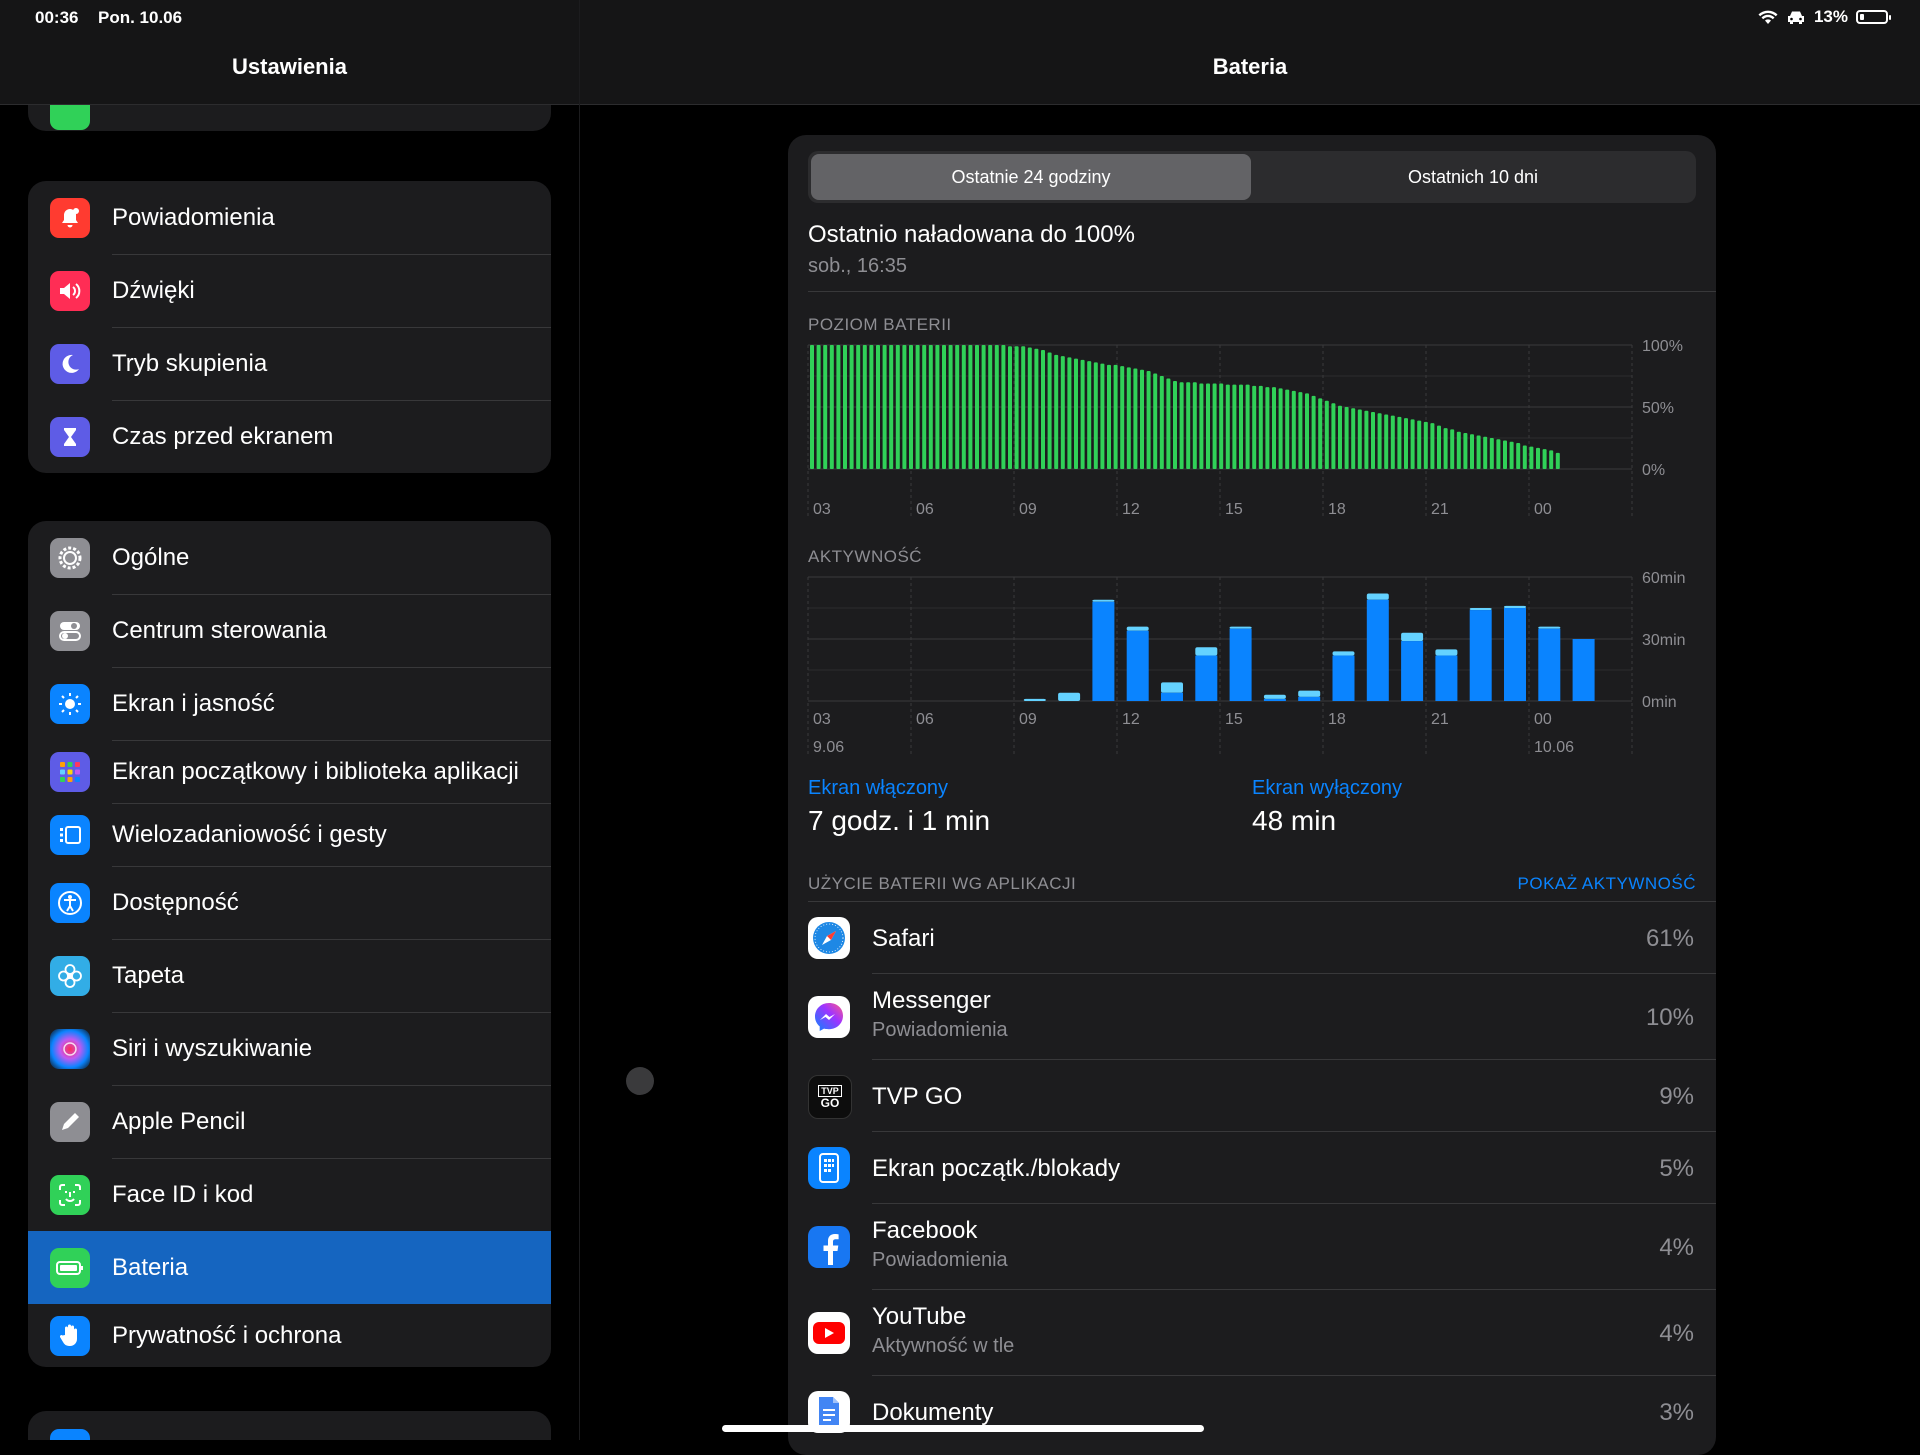 This screenshot has width=1920, height=1455. What do you see at coordinates (942, 883) in the screenshot?
I see `usage-section-title: UŻYCIE BATERII WG APLIKACJI` at bounding box center [942, 883].